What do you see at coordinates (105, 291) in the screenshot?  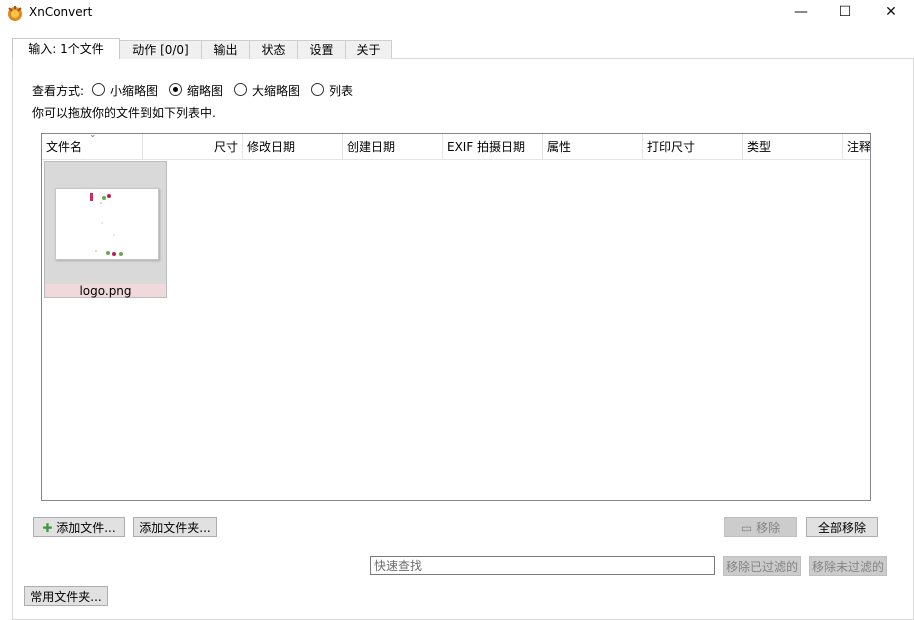 I see `file-name-label: logo.png` at bounding box center [105, 291].